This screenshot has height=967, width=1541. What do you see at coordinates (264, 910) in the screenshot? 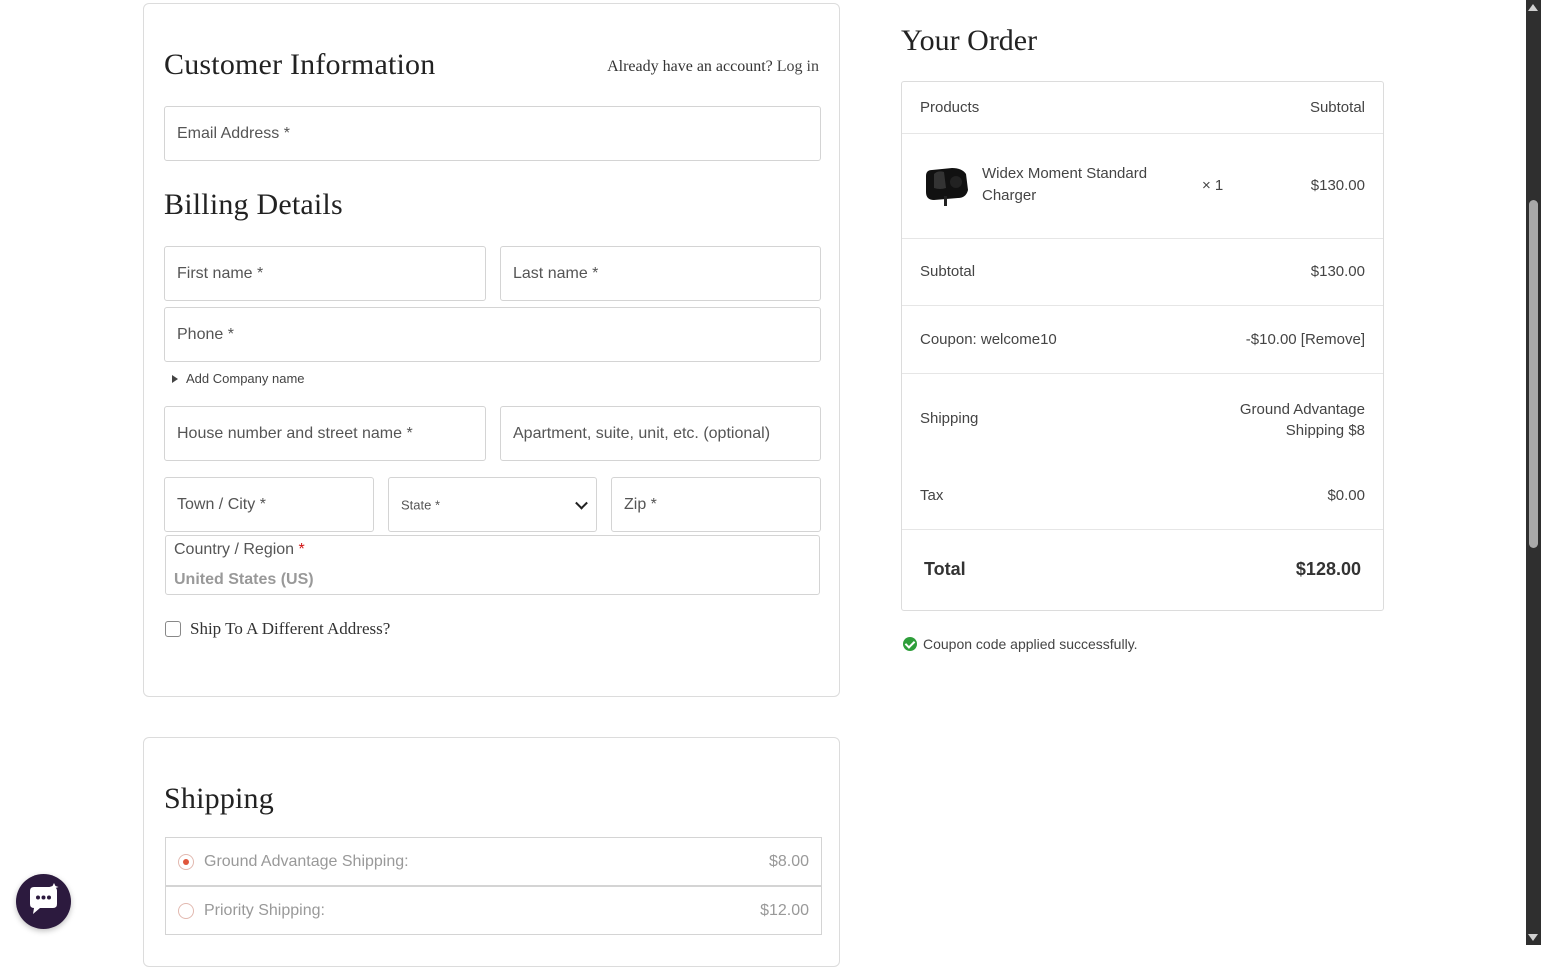
I see `priority-label: Priority Shipping:` at bounding box center [264, 910].